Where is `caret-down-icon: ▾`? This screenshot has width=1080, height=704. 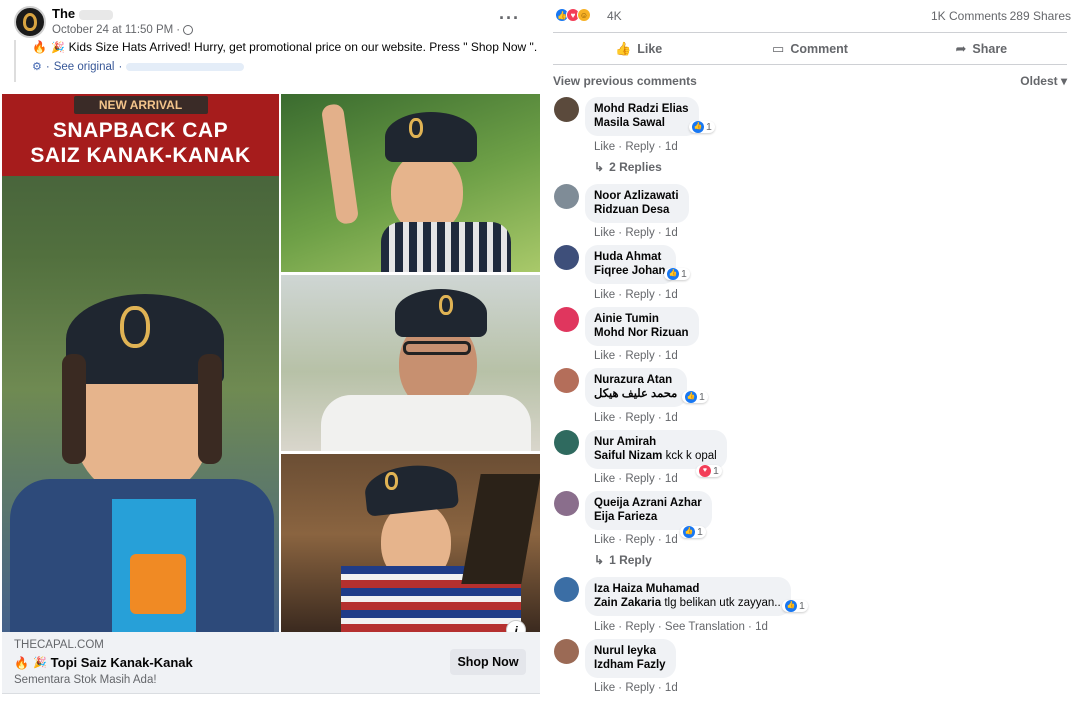
caret-down-icon: ▾ is located at coordinates (1063, 81).